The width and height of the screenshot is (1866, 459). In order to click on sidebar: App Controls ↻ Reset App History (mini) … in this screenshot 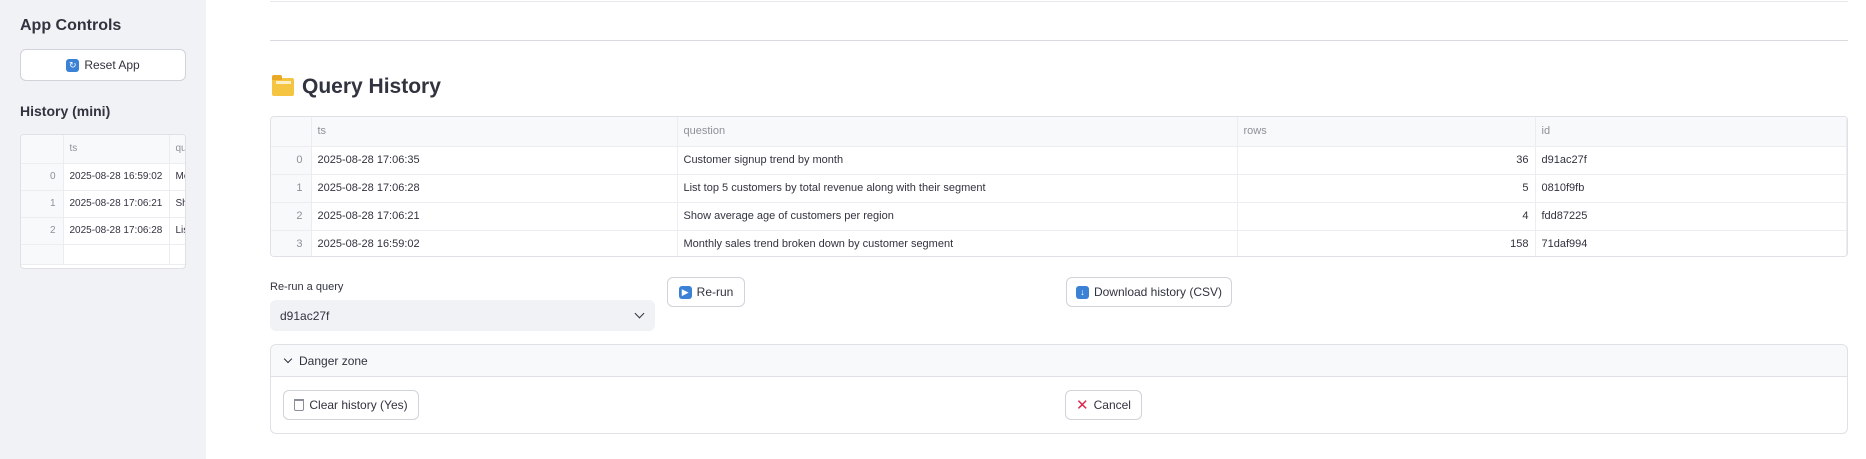, I will do `click(103, 229)`.